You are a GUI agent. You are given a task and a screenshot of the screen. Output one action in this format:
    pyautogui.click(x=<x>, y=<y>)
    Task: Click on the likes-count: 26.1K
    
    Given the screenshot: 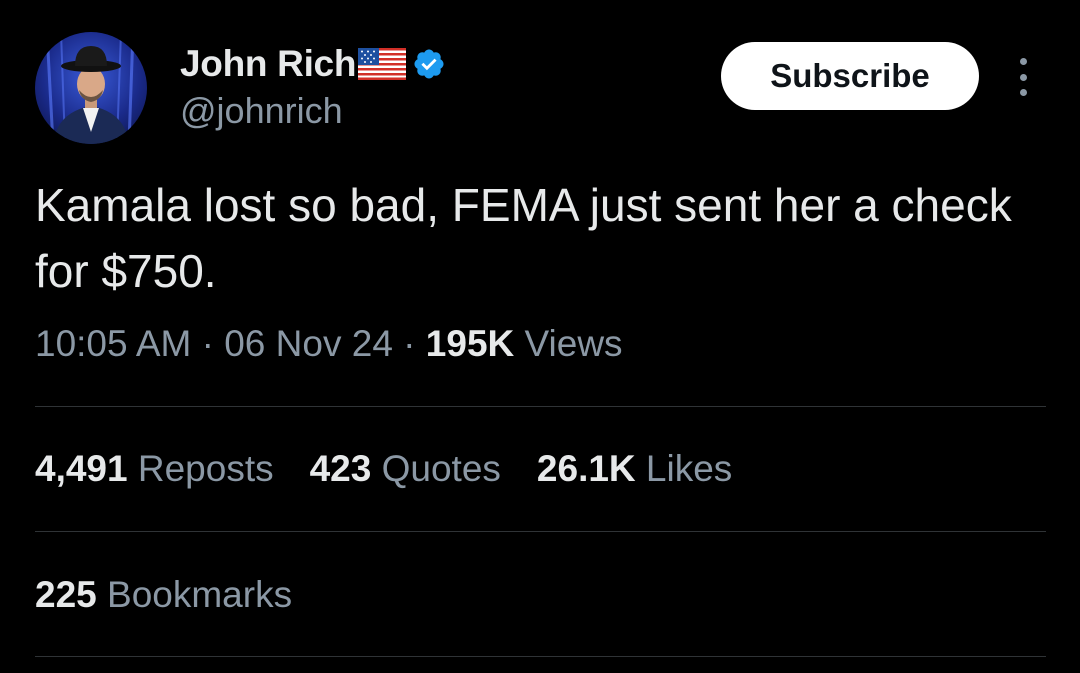 What is the action you would take?
    pyautogui.click(x=586, y=468)
    